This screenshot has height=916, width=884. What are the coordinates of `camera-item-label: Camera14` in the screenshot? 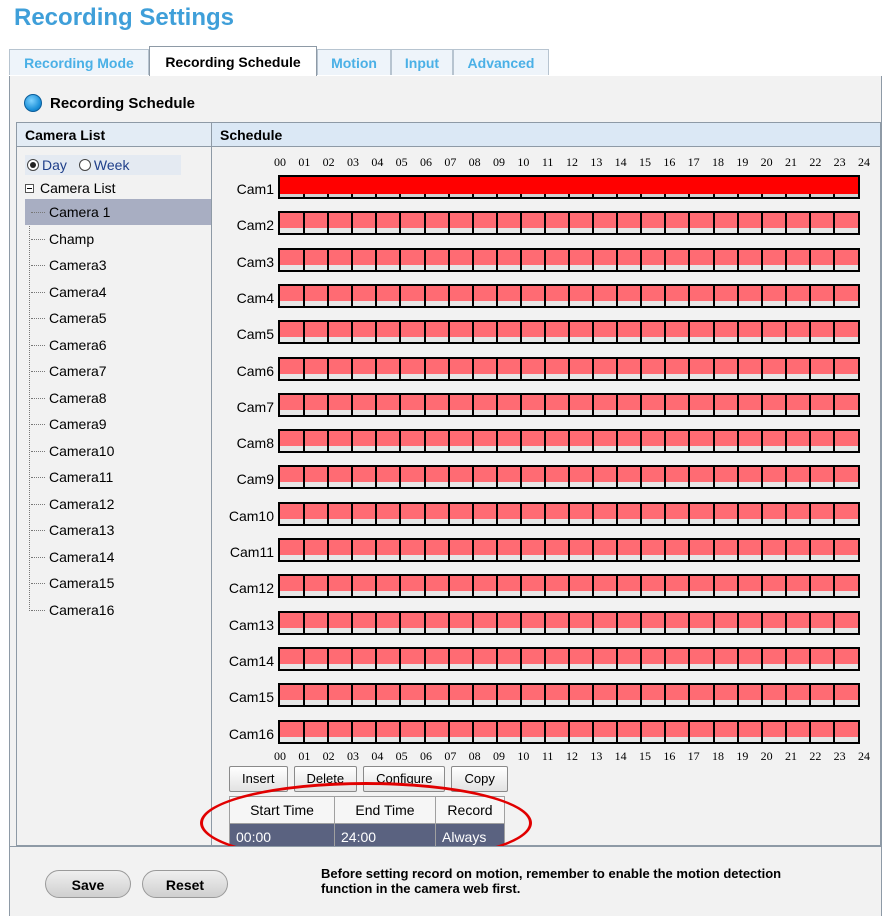 It's located at (81, 557).